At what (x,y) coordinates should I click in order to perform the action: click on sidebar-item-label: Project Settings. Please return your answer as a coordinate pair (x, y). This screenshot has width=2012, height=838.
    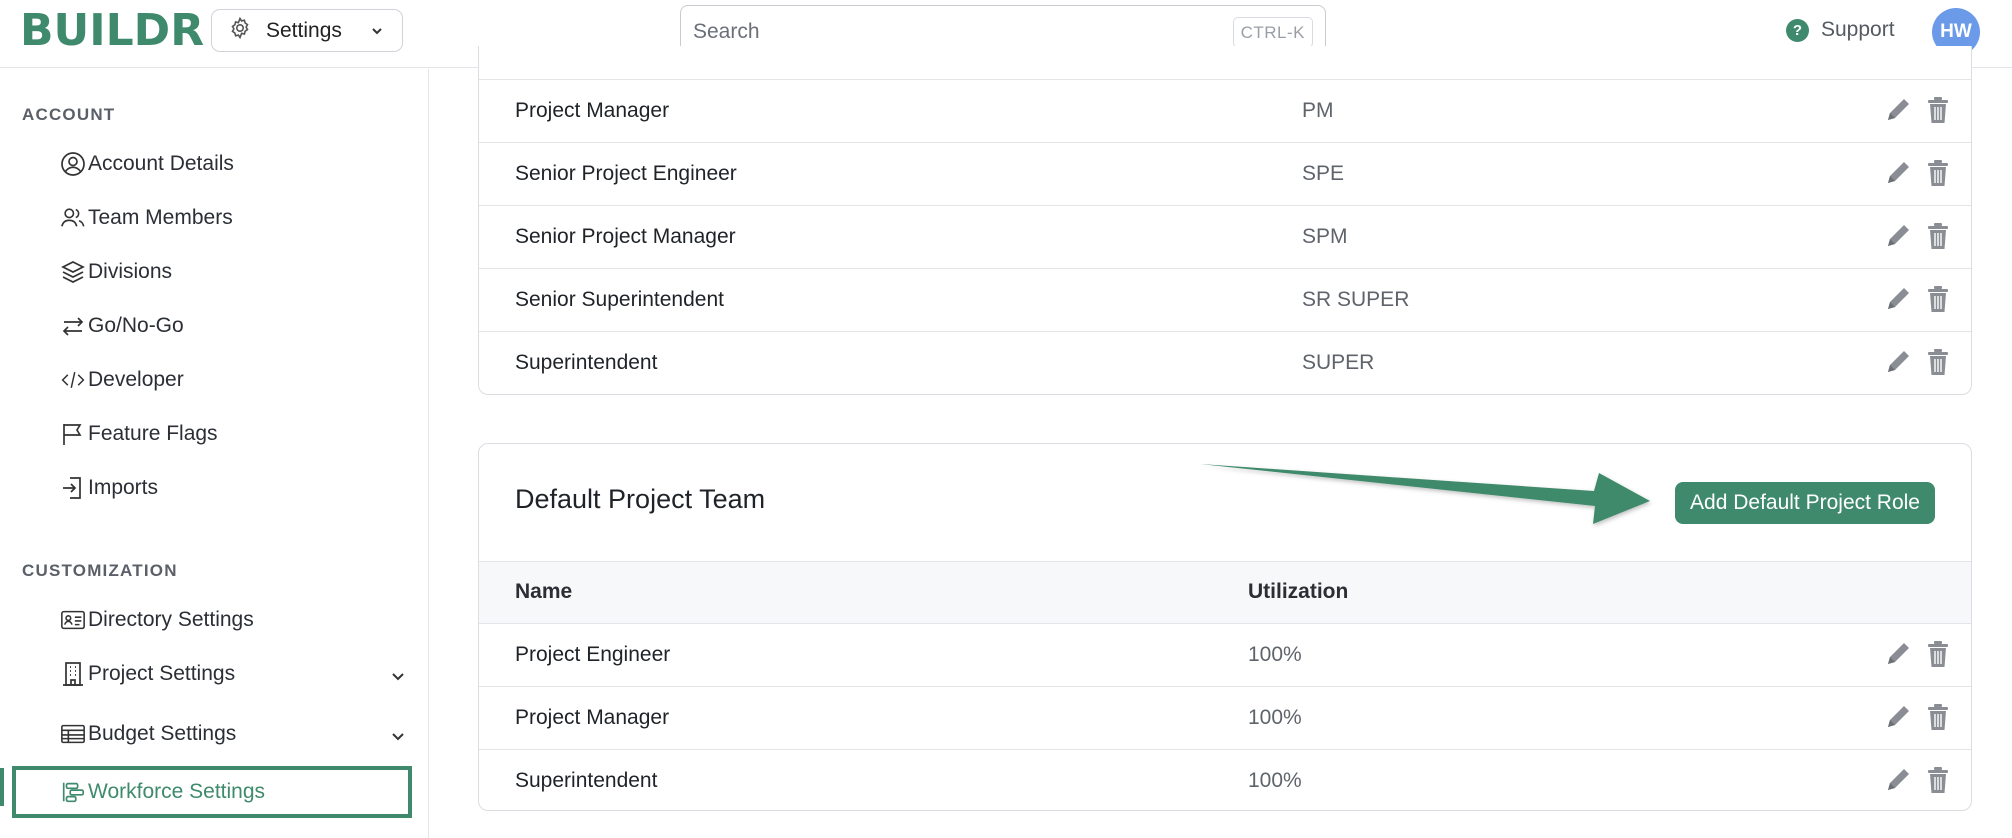
    Looking at the image, I should click on (162, 673).